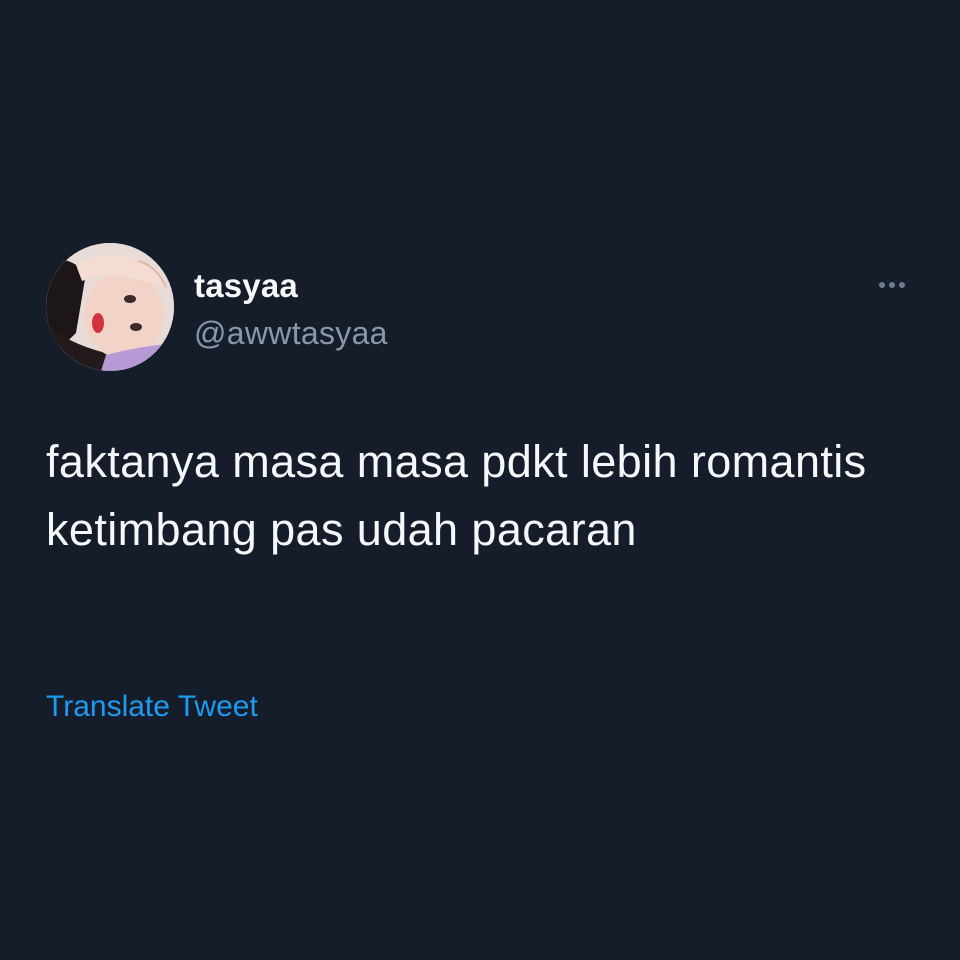 This screenshot has height=960, width=960. Describe the element at coordinates (246, 286) in the screenshot. I see `author-display-name: tasyaa` at that location.